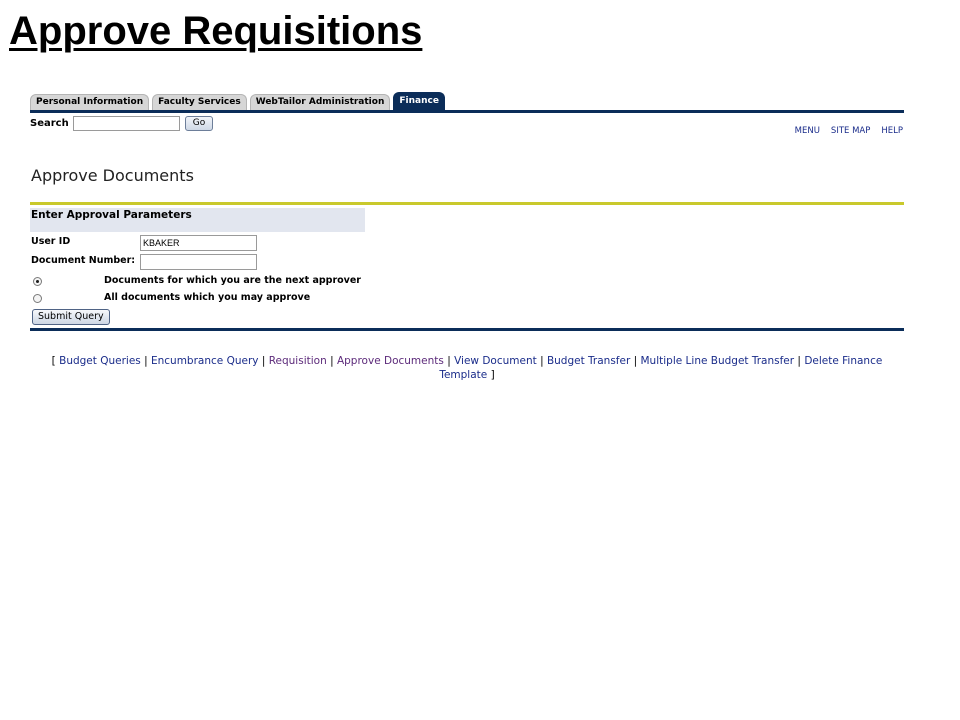  Describe the element at coordinates (199, 123) in the screenshot. I see `go-button: Go` at that location.